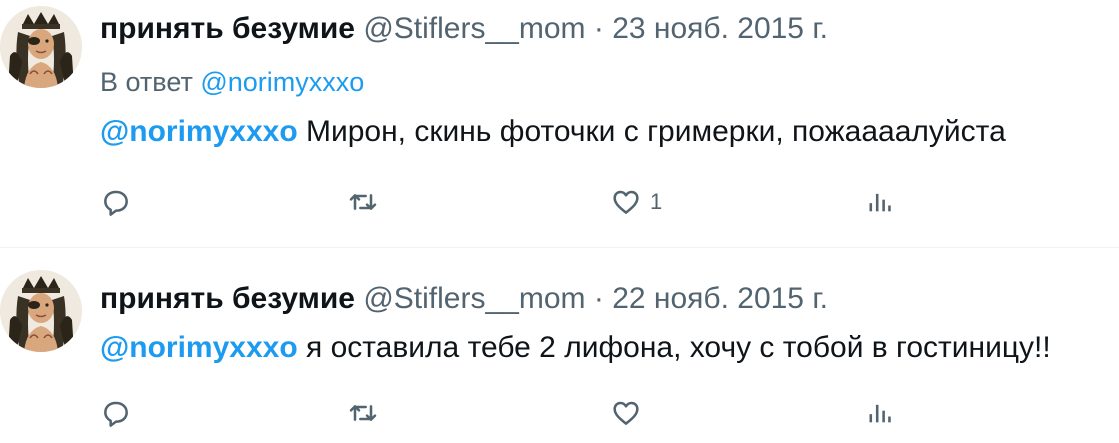 Image resolution: width=1119 pixels, height=443 pixels. I want to click on tweet-date: 23 нояб. 2015 г., so click(720, 28).